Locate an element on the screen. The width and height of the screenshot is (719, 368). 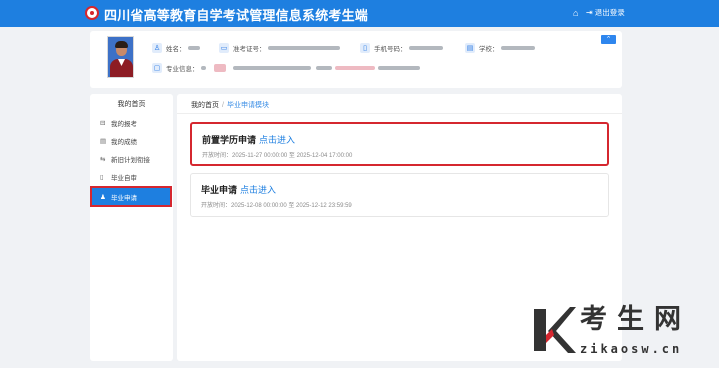
logout-button: ⇥ 退出登录 is located at coordinates (605, 13).